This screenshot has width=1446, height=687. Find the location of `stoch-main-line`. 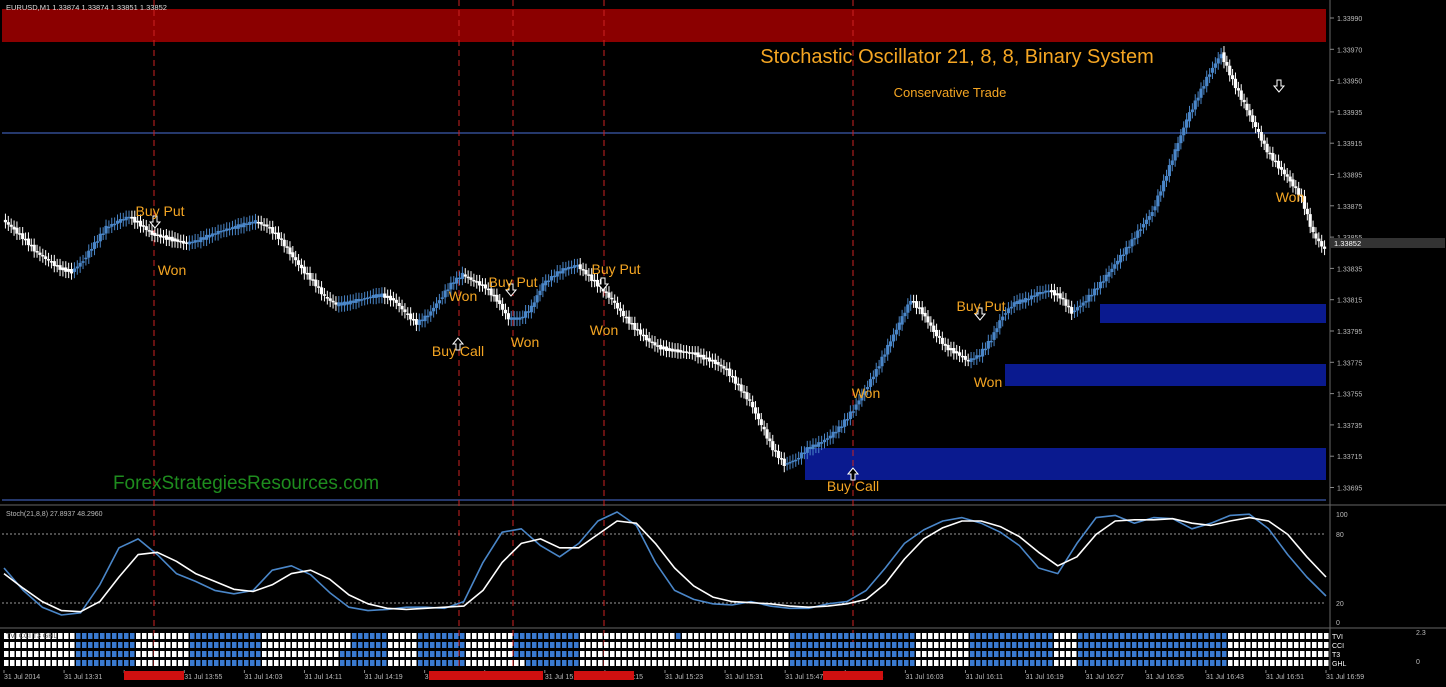

stoch-main-line is located at coordinates (665, 563).